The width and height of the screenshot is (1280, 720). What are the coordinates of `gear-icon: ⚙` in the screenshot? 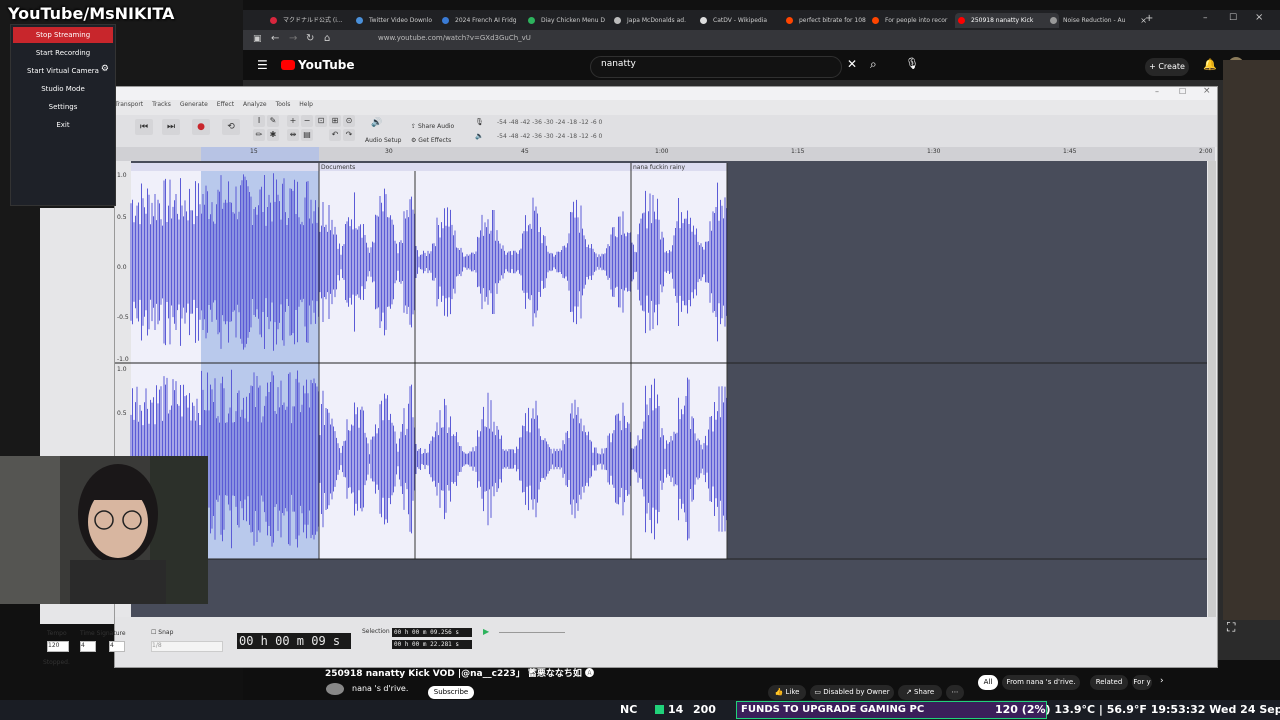 It's located at (105, 69).